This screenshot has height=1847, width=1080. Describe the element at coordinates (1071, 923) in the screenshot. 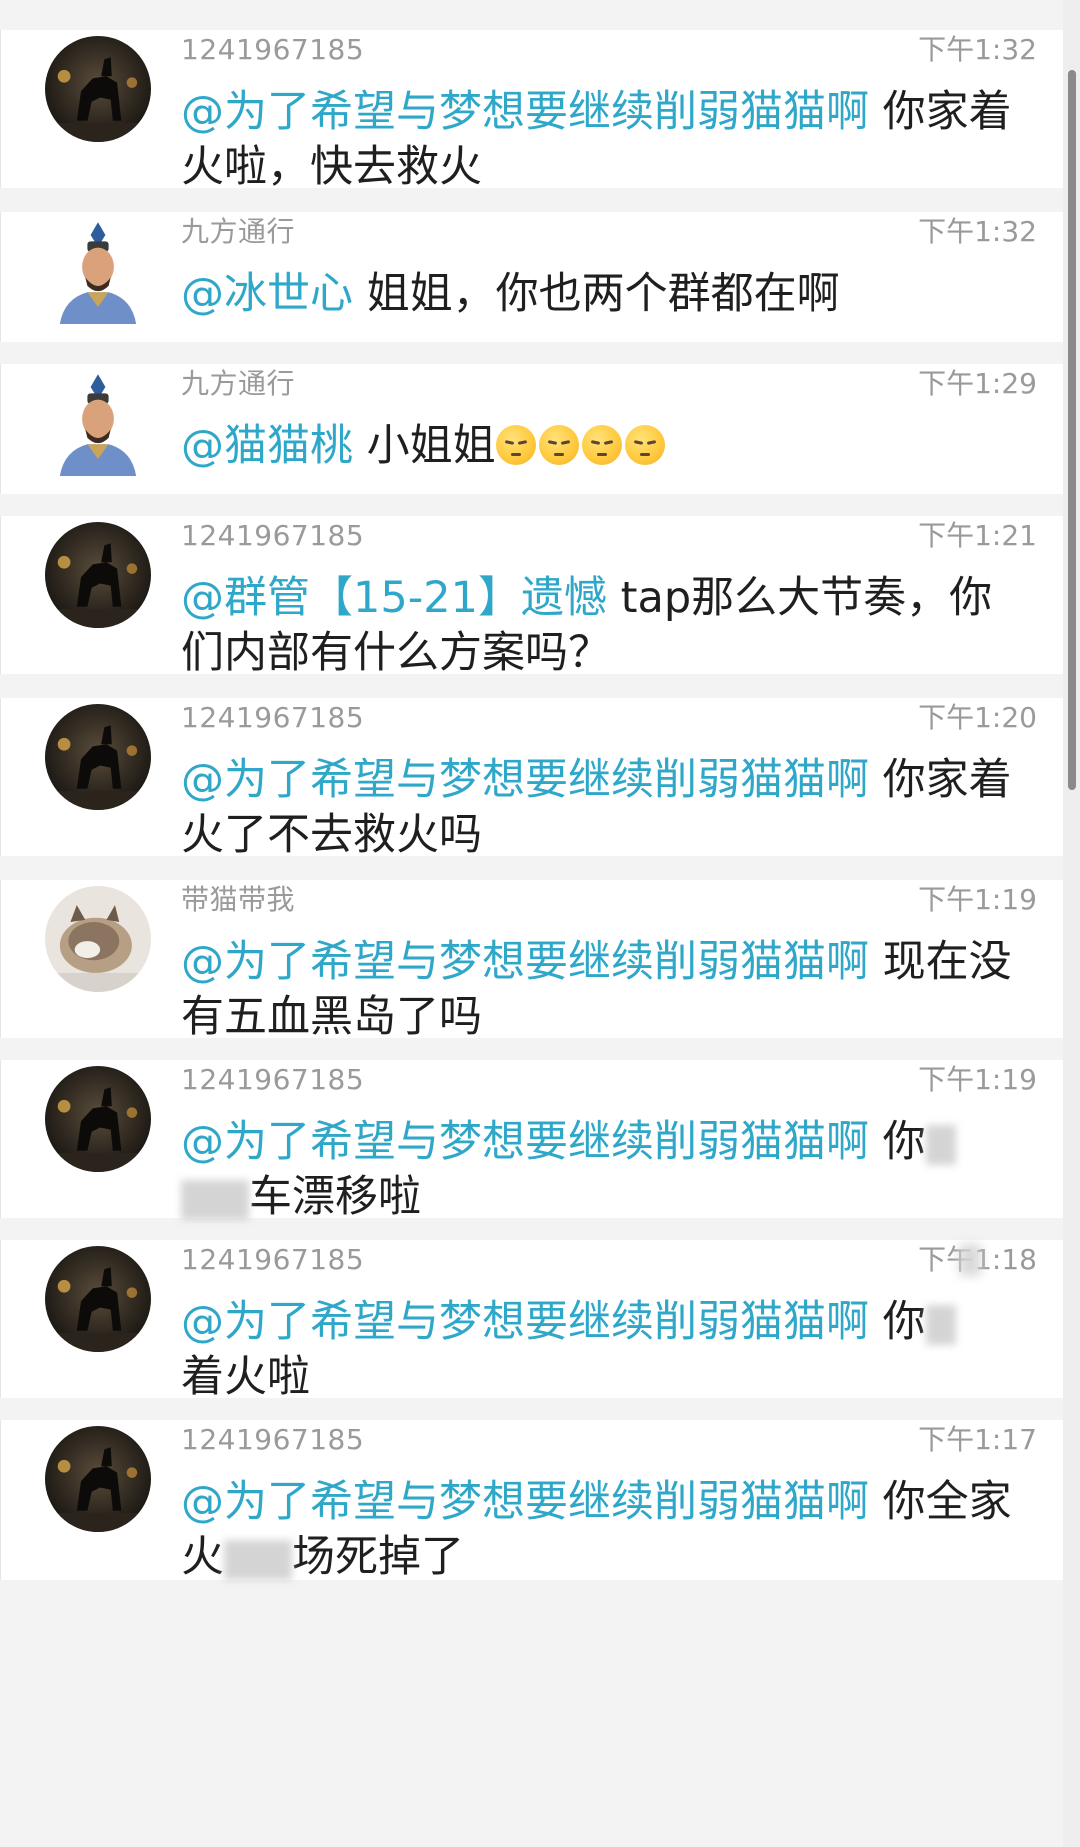

I see `scrollbar` at that location.